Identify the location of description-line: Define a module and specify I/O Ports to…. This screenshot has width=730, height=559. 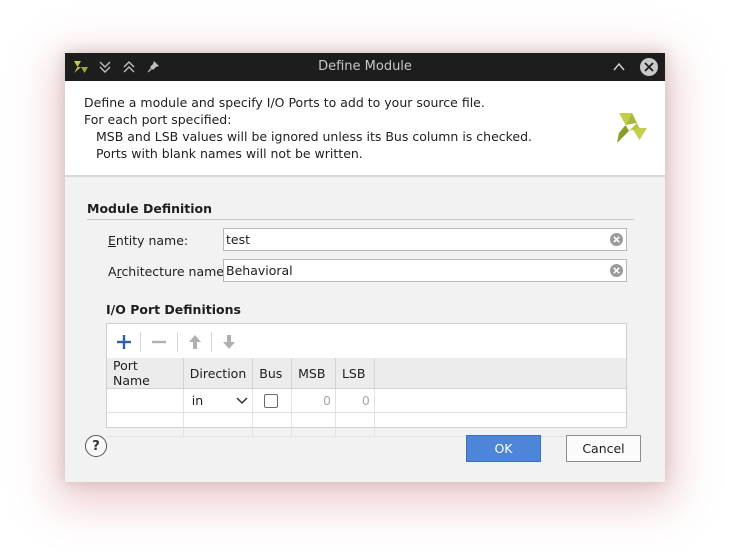
(284, 102).